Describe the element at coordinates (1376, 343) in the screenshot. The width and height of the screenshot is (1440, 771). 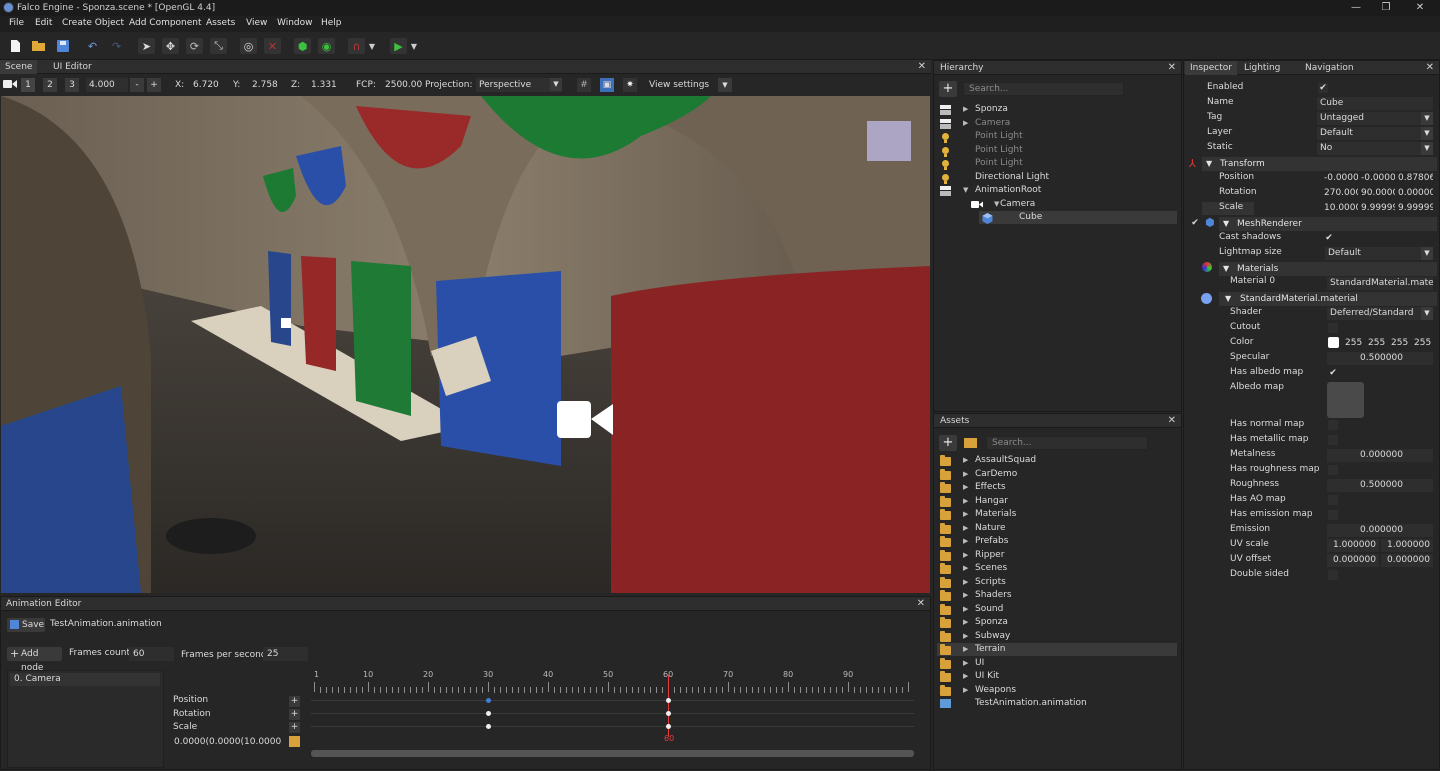
I see `color-g-field: 255` at that location.